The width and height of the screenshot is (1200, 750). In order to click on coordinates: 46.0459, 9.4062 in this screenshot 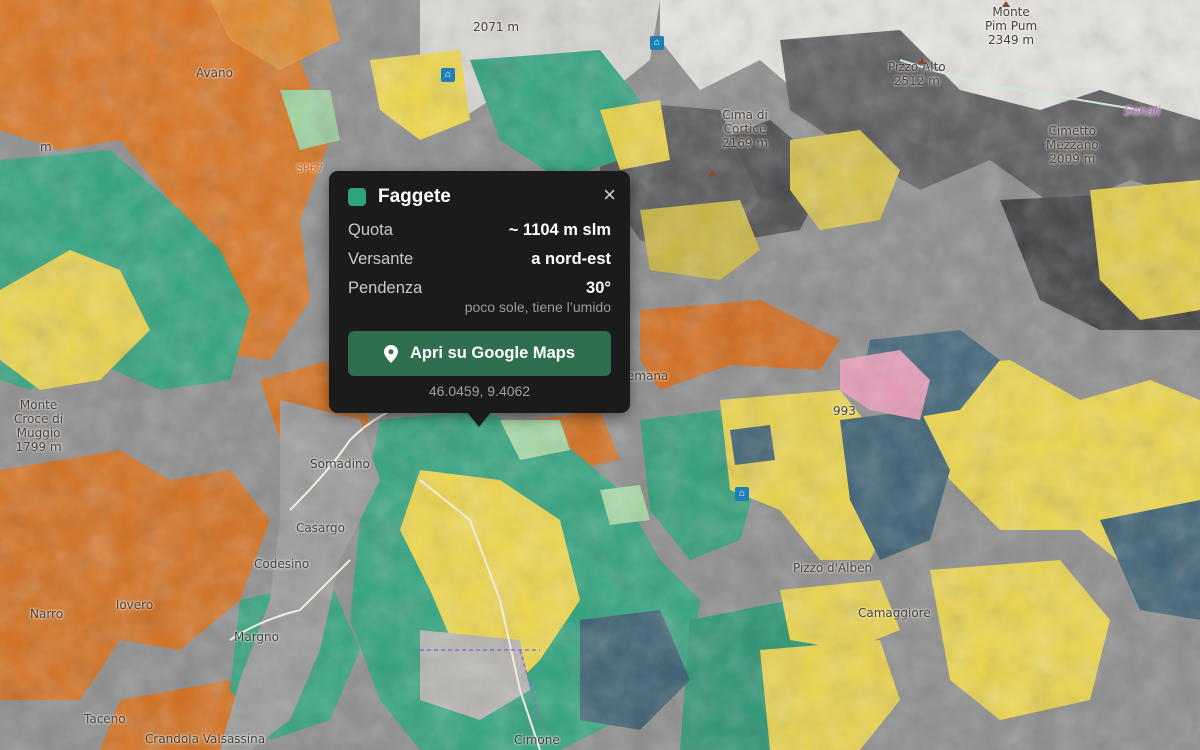, I will do `click(479, 391)`.